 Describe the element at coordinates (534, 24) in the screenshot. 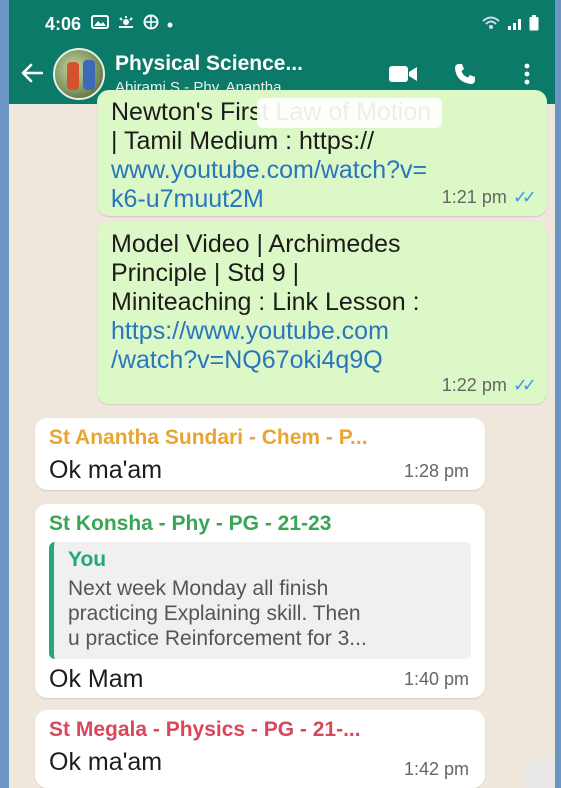

I see `battery-icon` at that location.